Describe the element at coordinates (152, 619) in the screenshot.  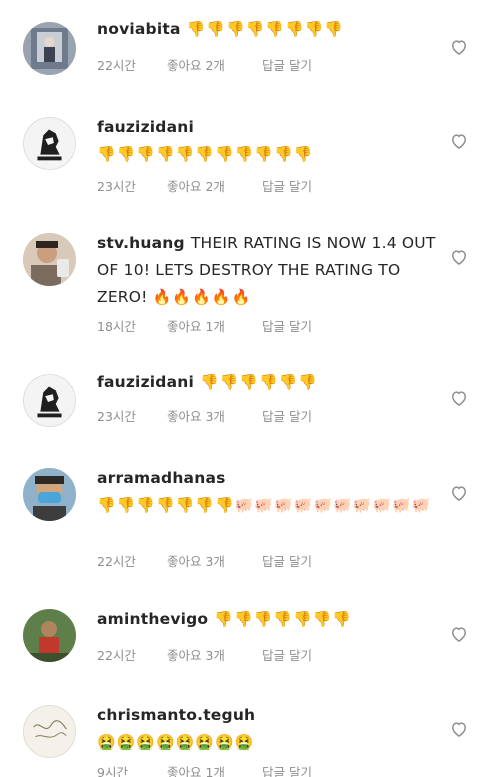
I see `comment-username: aminthevigo` at that location.